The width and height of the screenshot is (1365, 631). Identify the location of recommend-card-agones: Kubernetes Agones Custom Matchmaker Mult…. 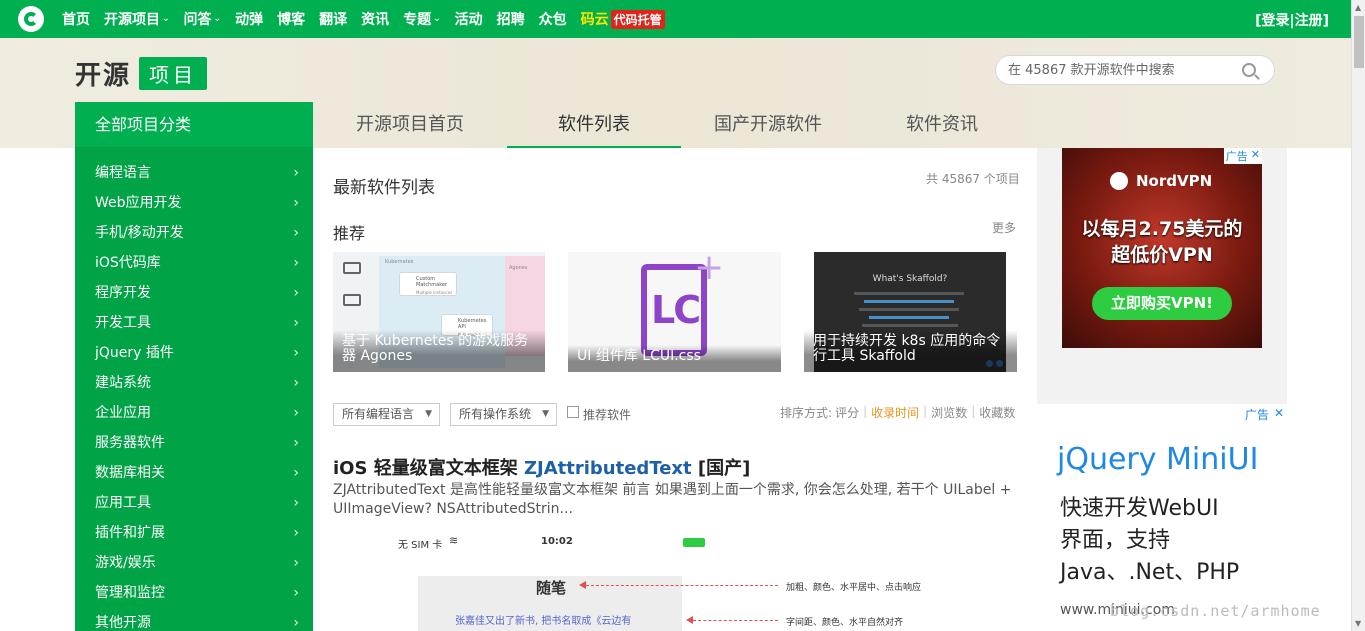
(439, 312).